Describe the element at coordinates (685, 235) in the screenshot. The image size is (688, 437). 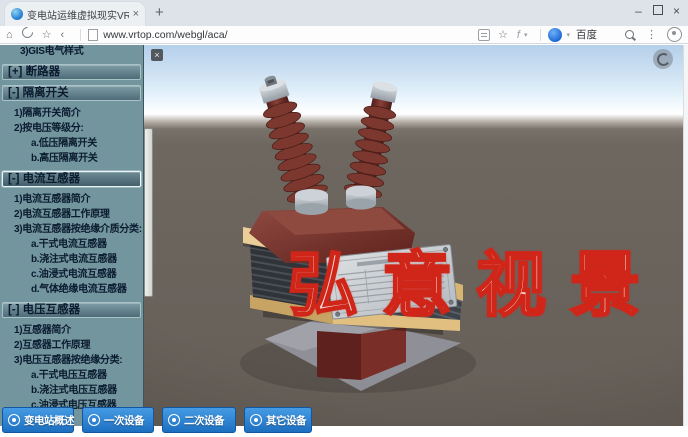
I see `page-scrollbar-strip` at that location.